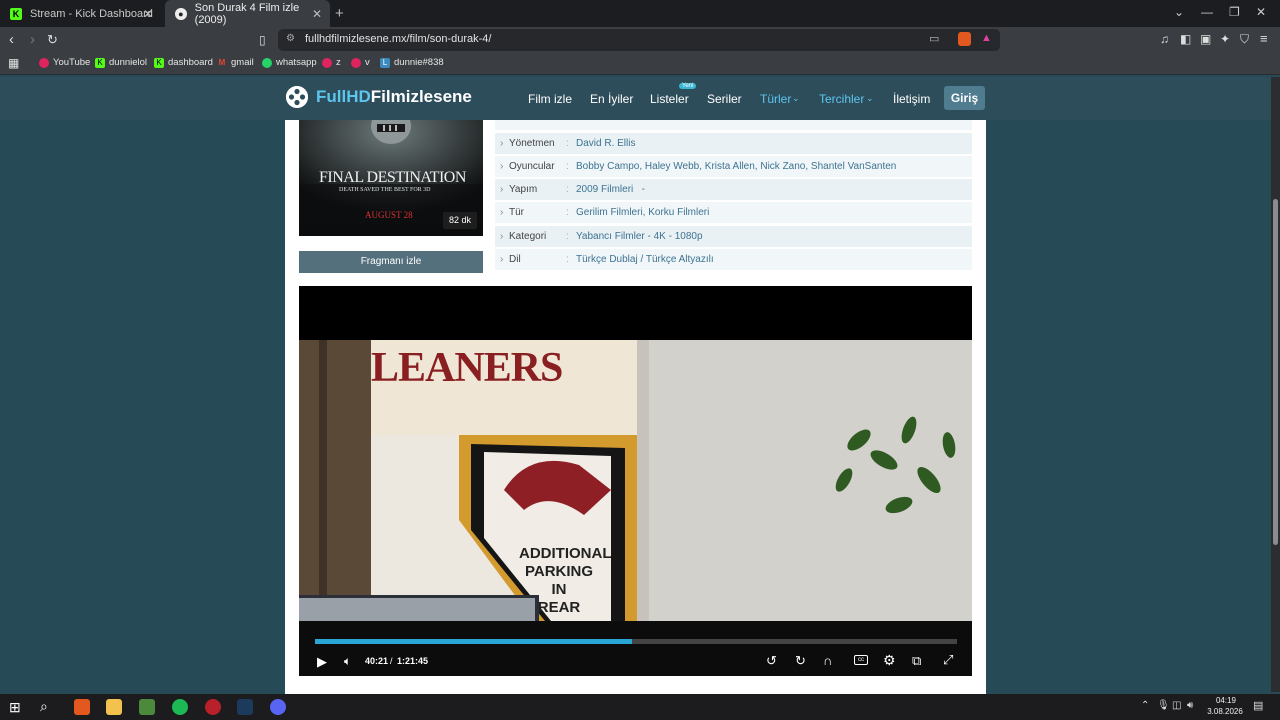  What do you see at coordinates (339, 13) in the screenshot?
I see `new-tab-icon: +` at bounding box center [339, 13].